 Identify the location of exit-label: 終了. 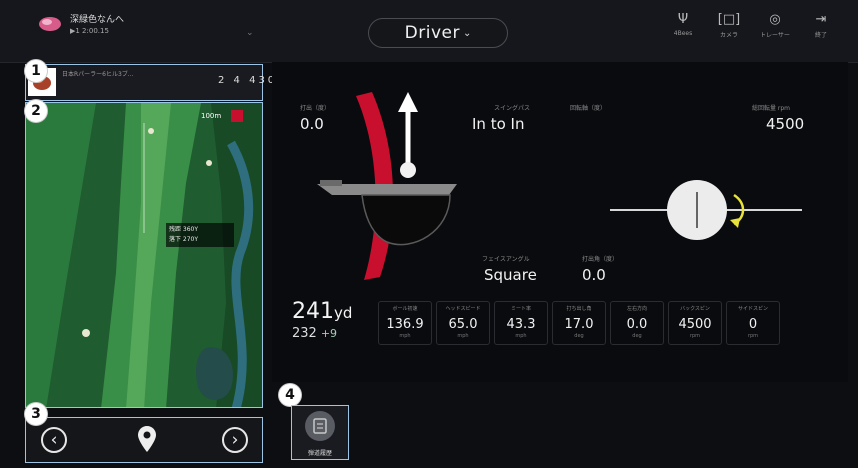
(820, 35).